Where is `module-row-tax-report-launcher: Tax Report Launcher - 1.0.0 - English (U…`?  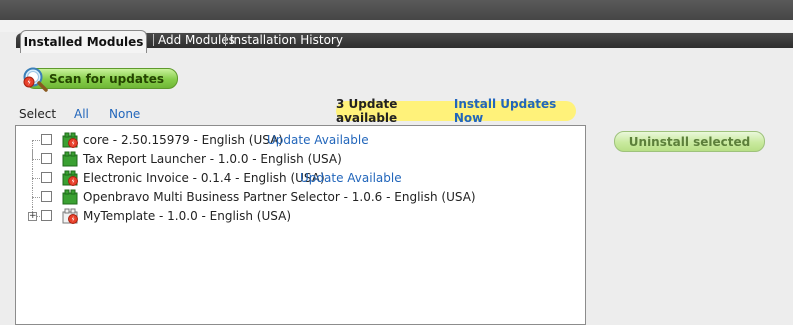
module-row-tax-report-launcher: Tax Report Launcher - 1.0.0 - English (U… is located at coordinates (300, 159).